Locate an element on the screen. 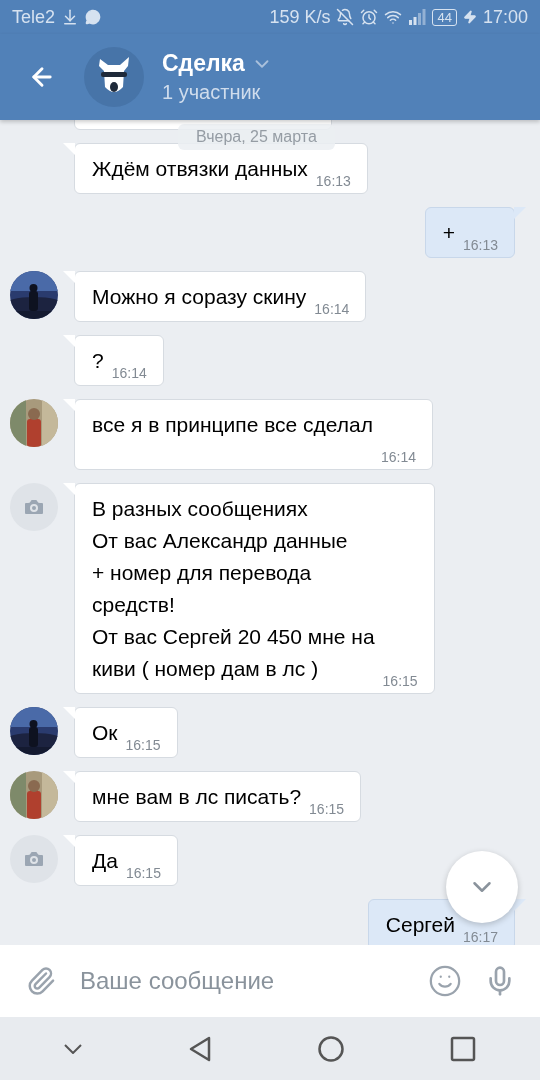  signal-icon is located at coordinates (417, 17).